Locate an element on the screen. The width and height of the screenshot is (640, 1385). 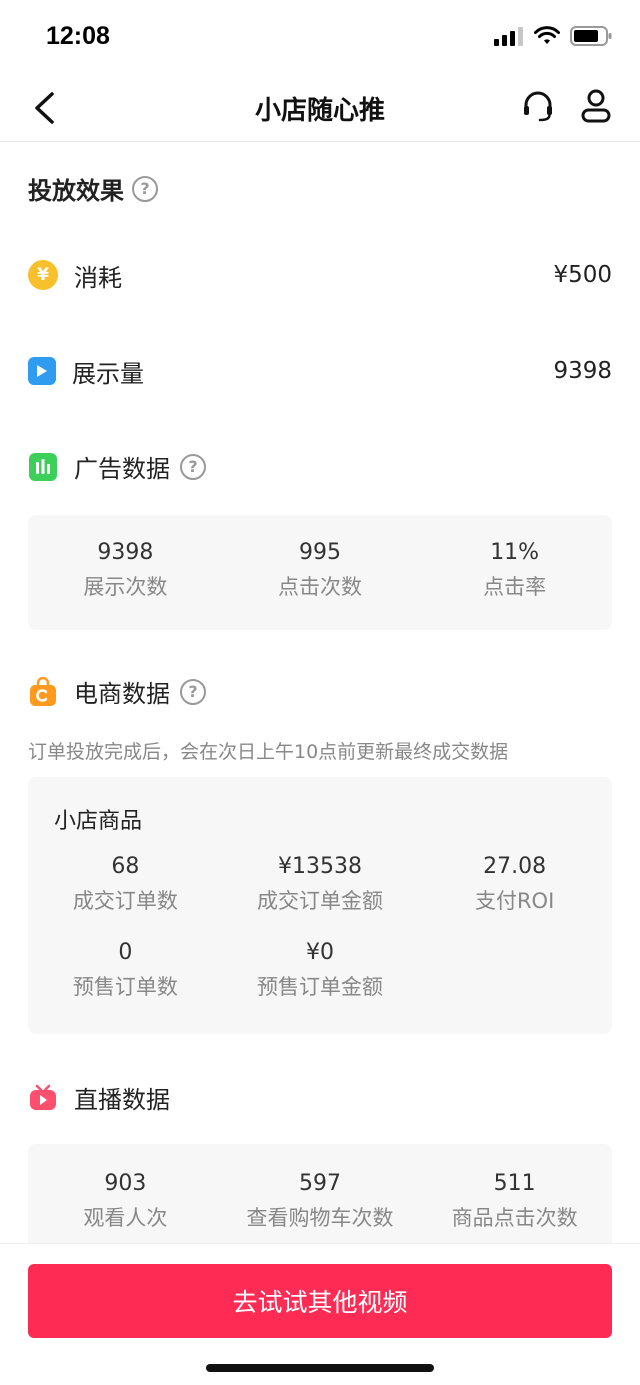
stat-click-count: 995 点击次数 is located at coordinates (319, 569).